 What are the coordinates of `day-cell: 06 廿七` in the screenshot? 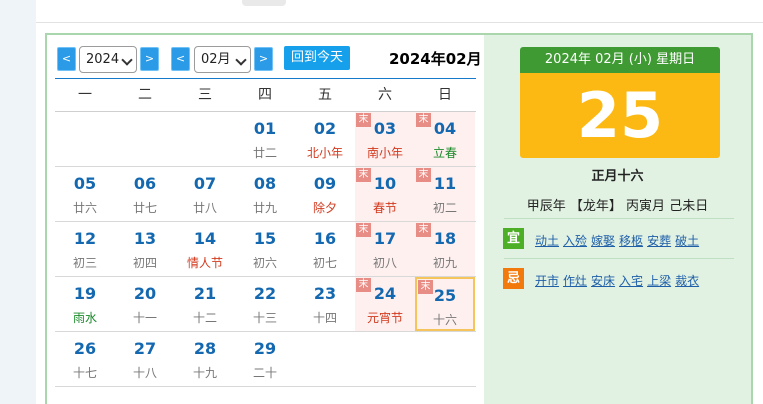 It's located at (145, 194).